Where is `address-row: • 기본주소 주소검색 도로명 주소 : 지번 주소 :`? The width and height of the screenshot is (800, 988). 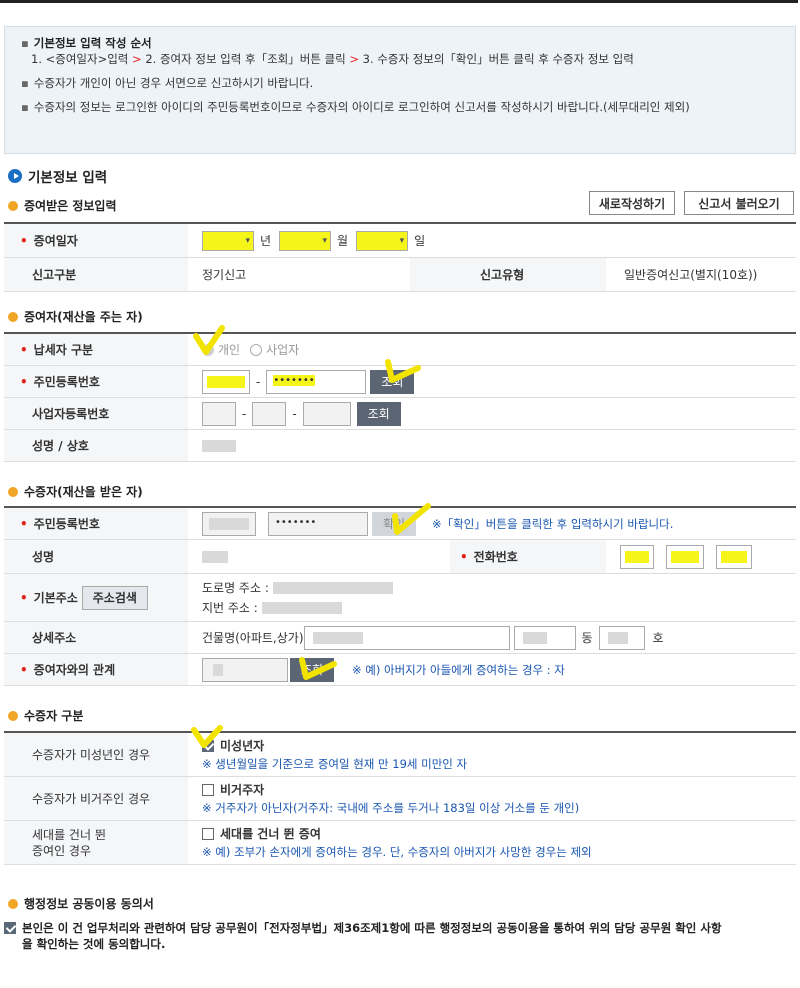
address-row: • 기본주소 주소검색 도로명 주소 : 지번 주소 : is located at coordinates (400, 598).